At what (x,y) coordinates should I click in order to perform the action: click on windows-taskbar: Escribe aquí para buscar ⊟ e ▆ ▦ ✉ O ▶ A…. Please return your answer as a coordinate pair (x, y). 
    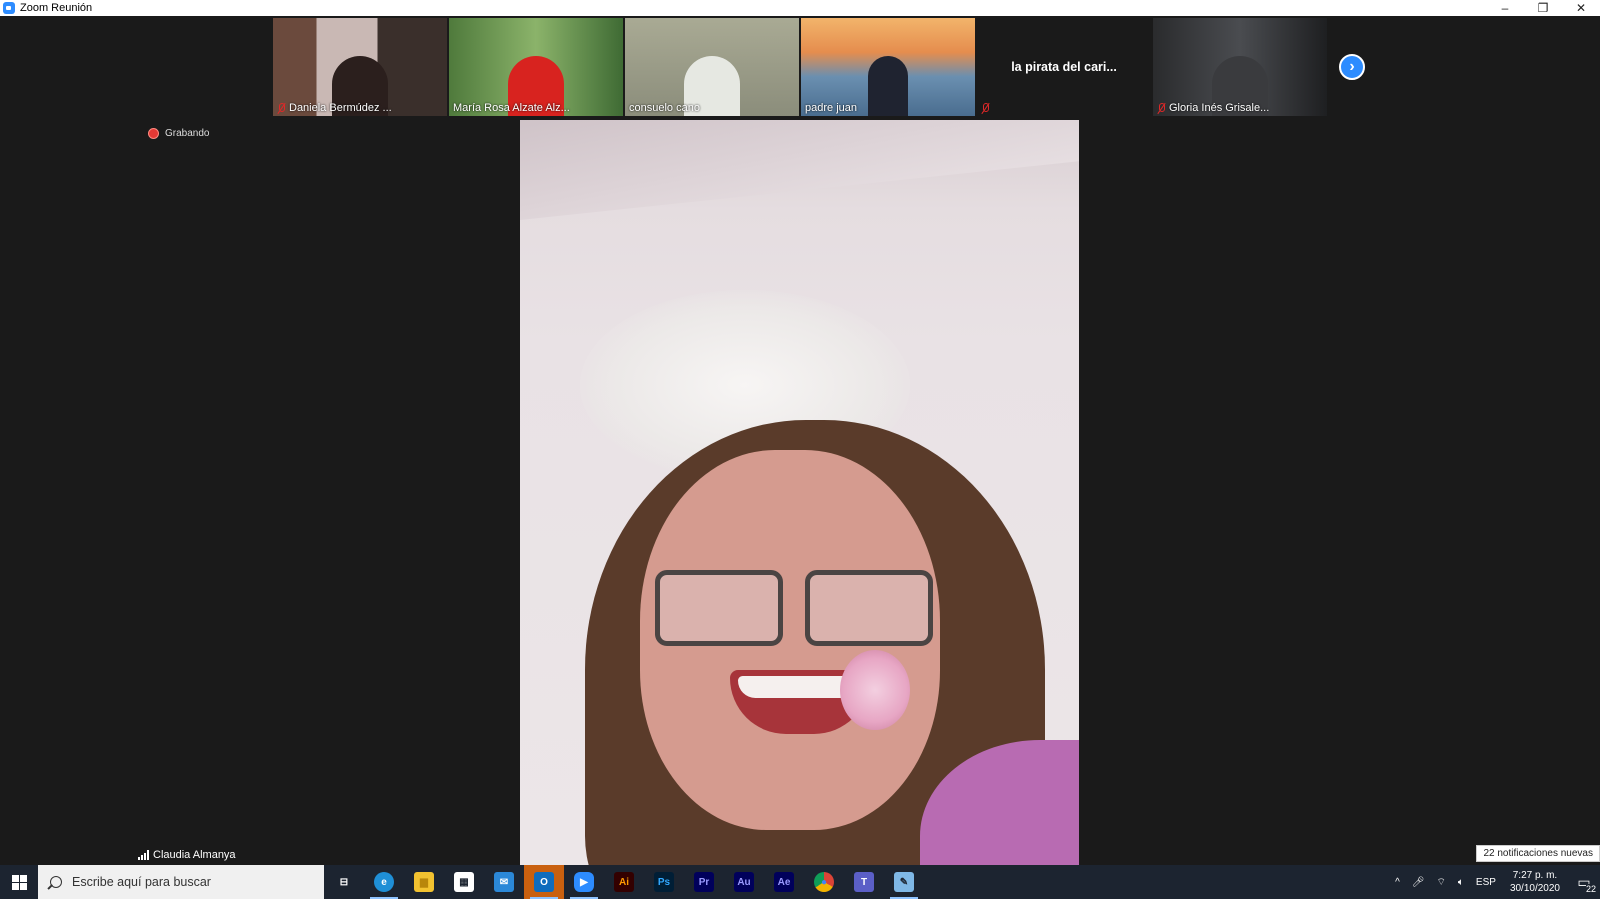
    Looking at the image, I should click on (800, 882).